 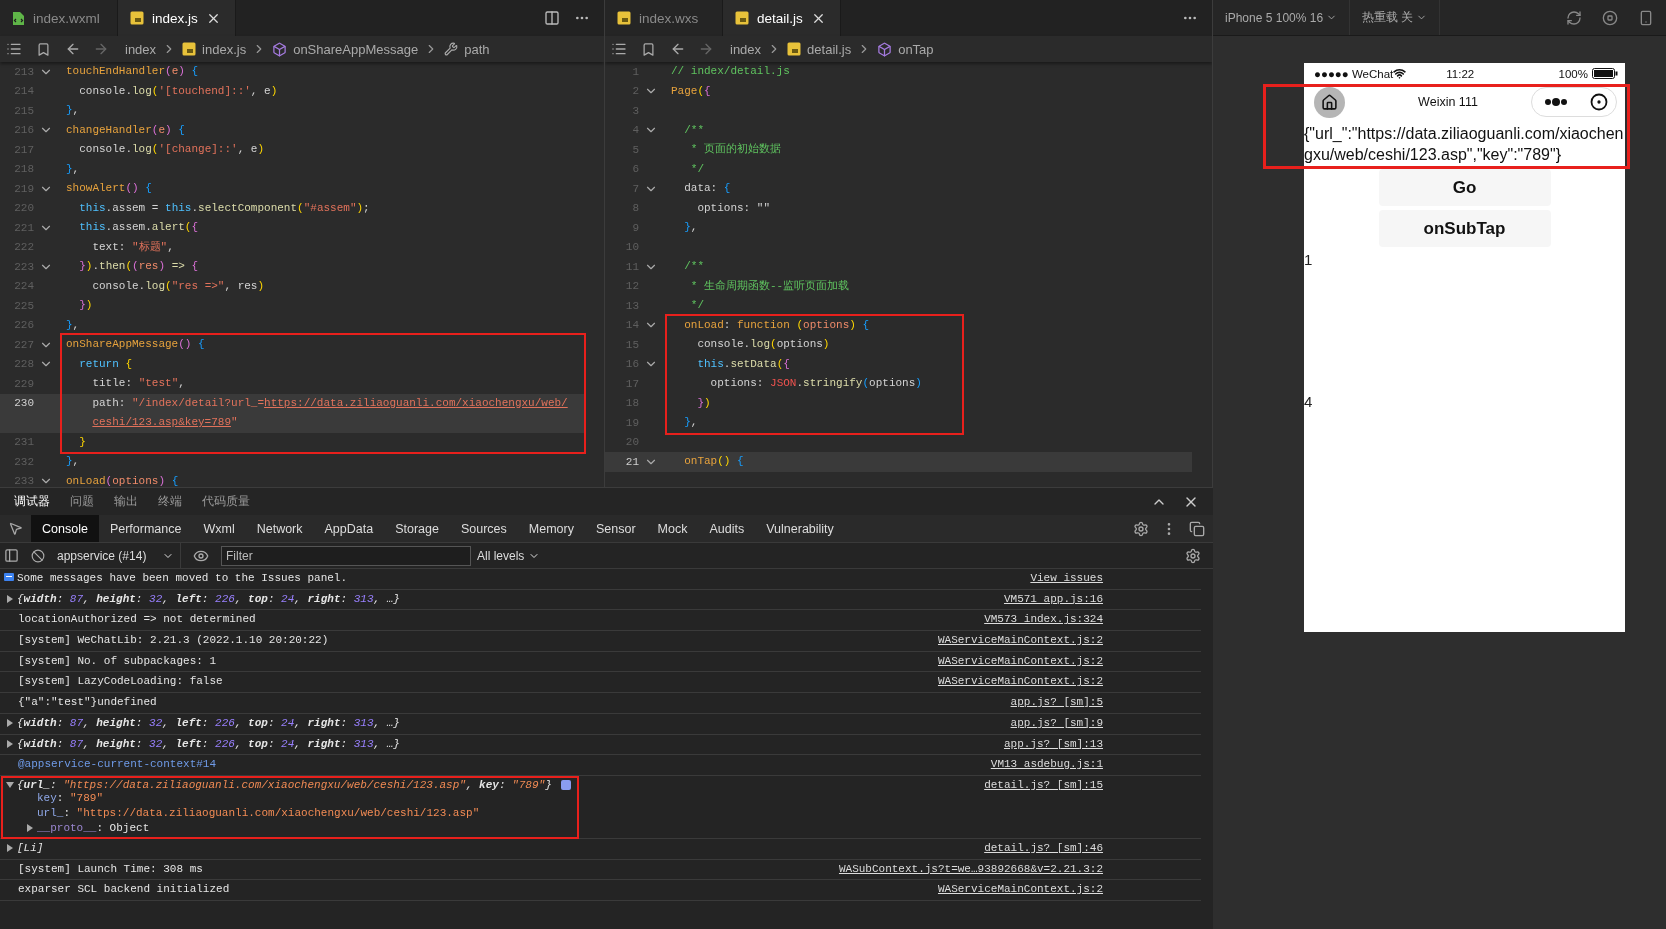 What do you see at coordinates (1464, 228) in the screenshot?
I see `page-button: onSubTap` at bounding box center [1464, 228].